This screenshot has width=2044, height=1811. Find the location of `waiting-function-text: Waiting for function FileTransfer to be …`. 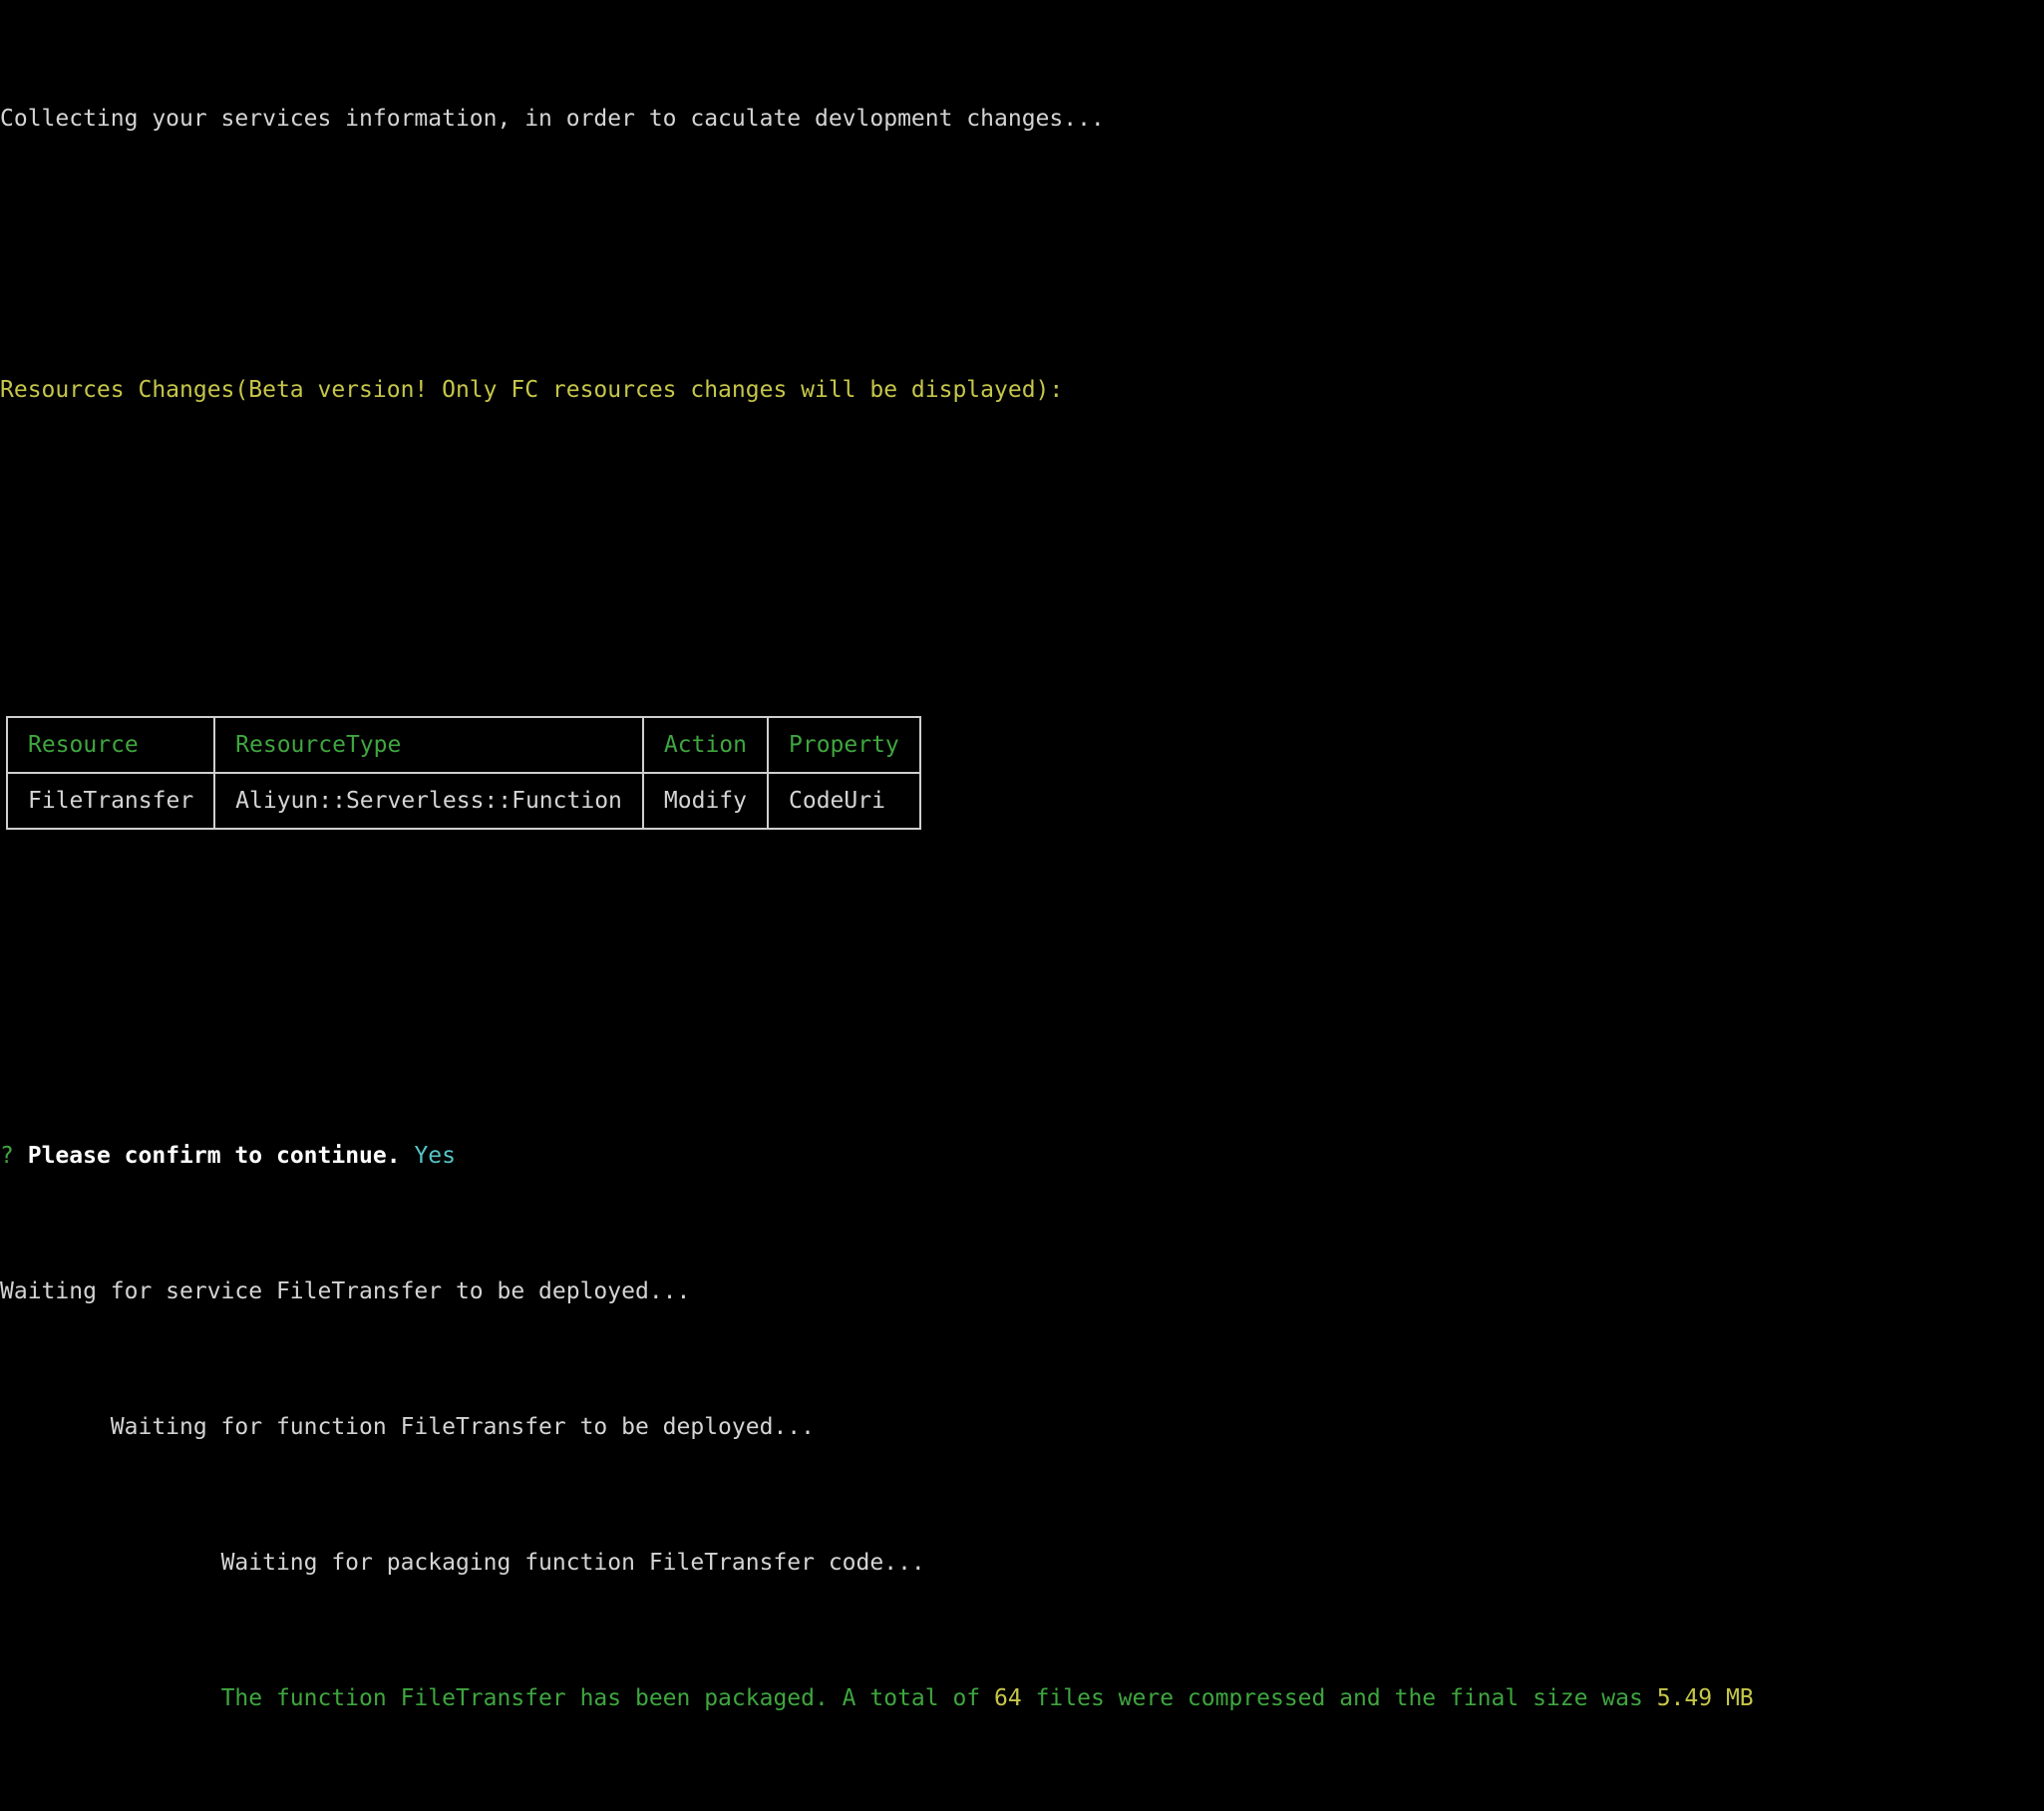

waiting-function-text: Waiting for function FileTransfer to be … is located at coordinates (462, 1427).